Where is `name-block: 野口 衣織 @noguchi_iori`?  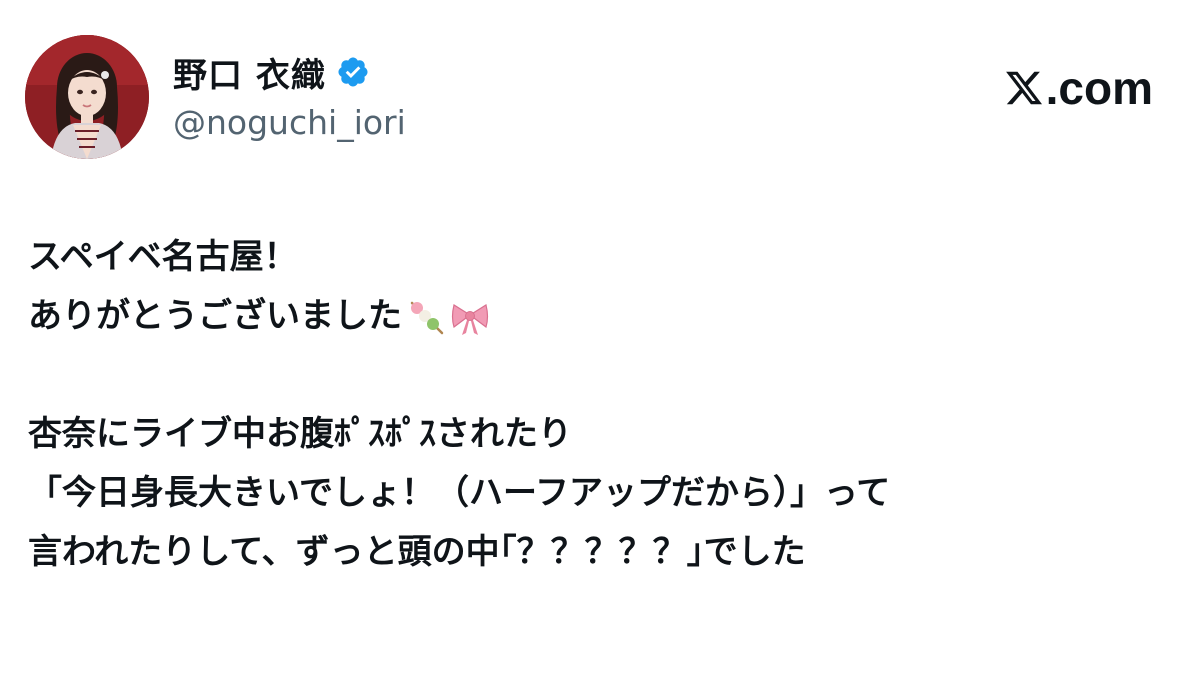
name-block: 野口 衣織 @noguchi_iori is located at coordinates (289, 95).